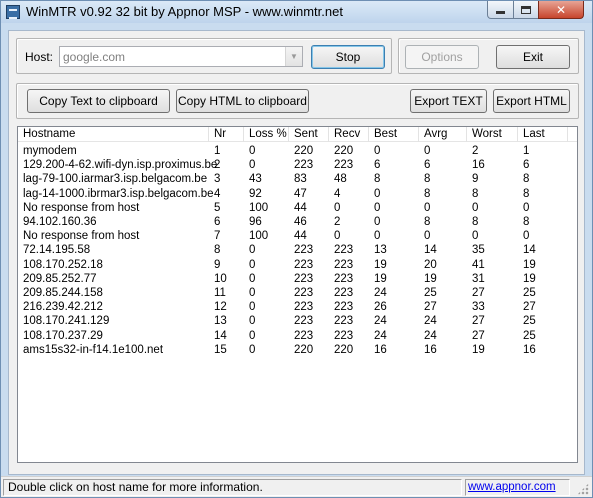  I want to click on table-row: 209.85.244.158 11 0 223 223 24 25 27 25, so click(297, 293).